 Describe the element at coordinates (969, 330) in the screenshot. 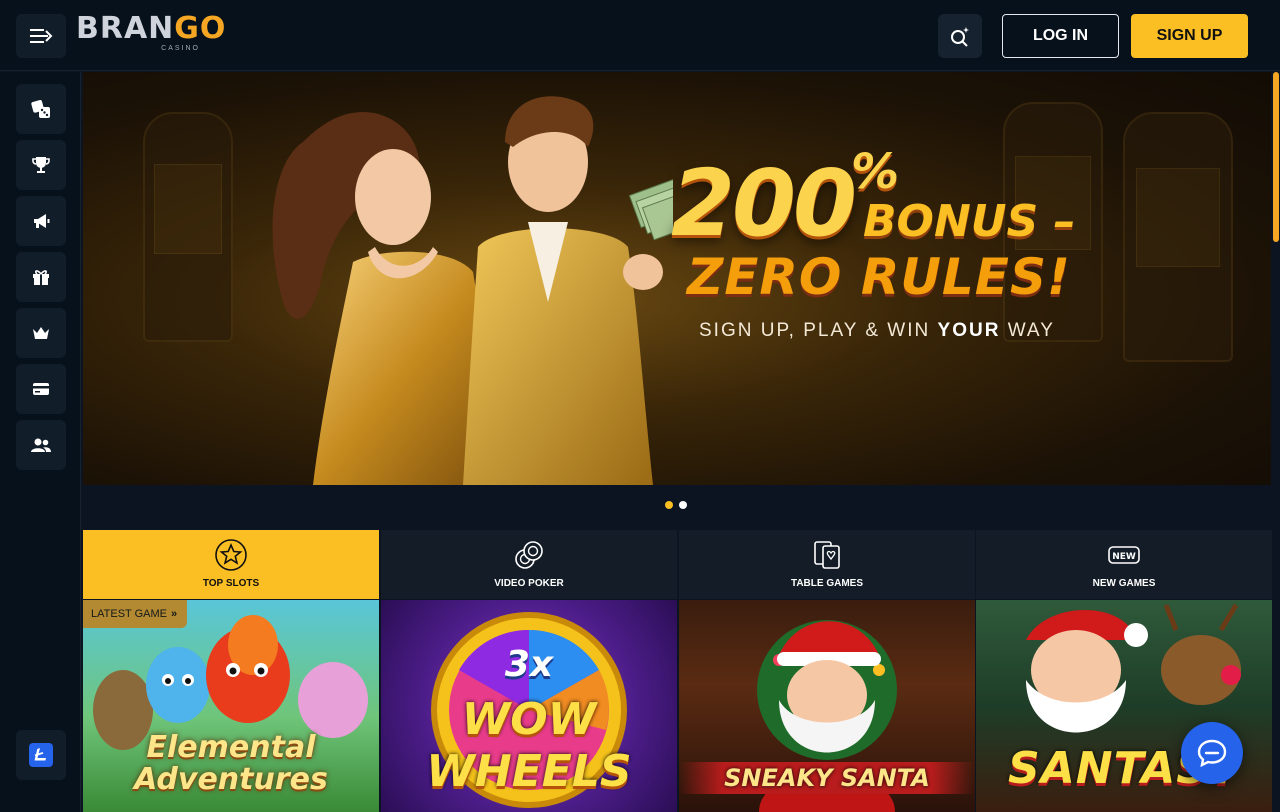

I see `tagline-emphasis: YOUR` at that location.